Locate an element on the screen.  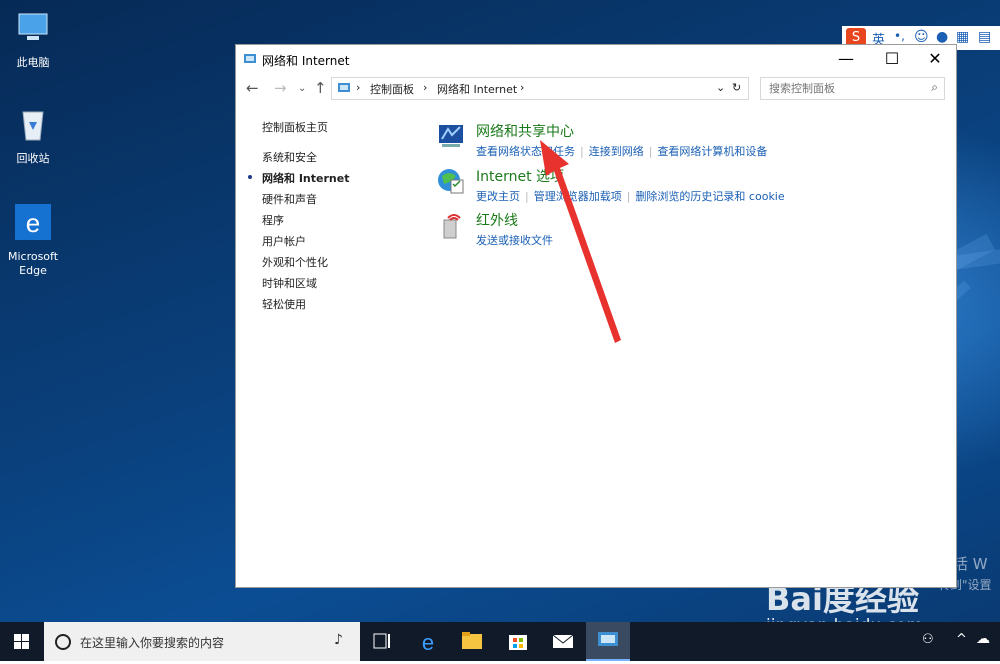
desktop-icon-label: 回收站 is located at coordinates (33, 158).